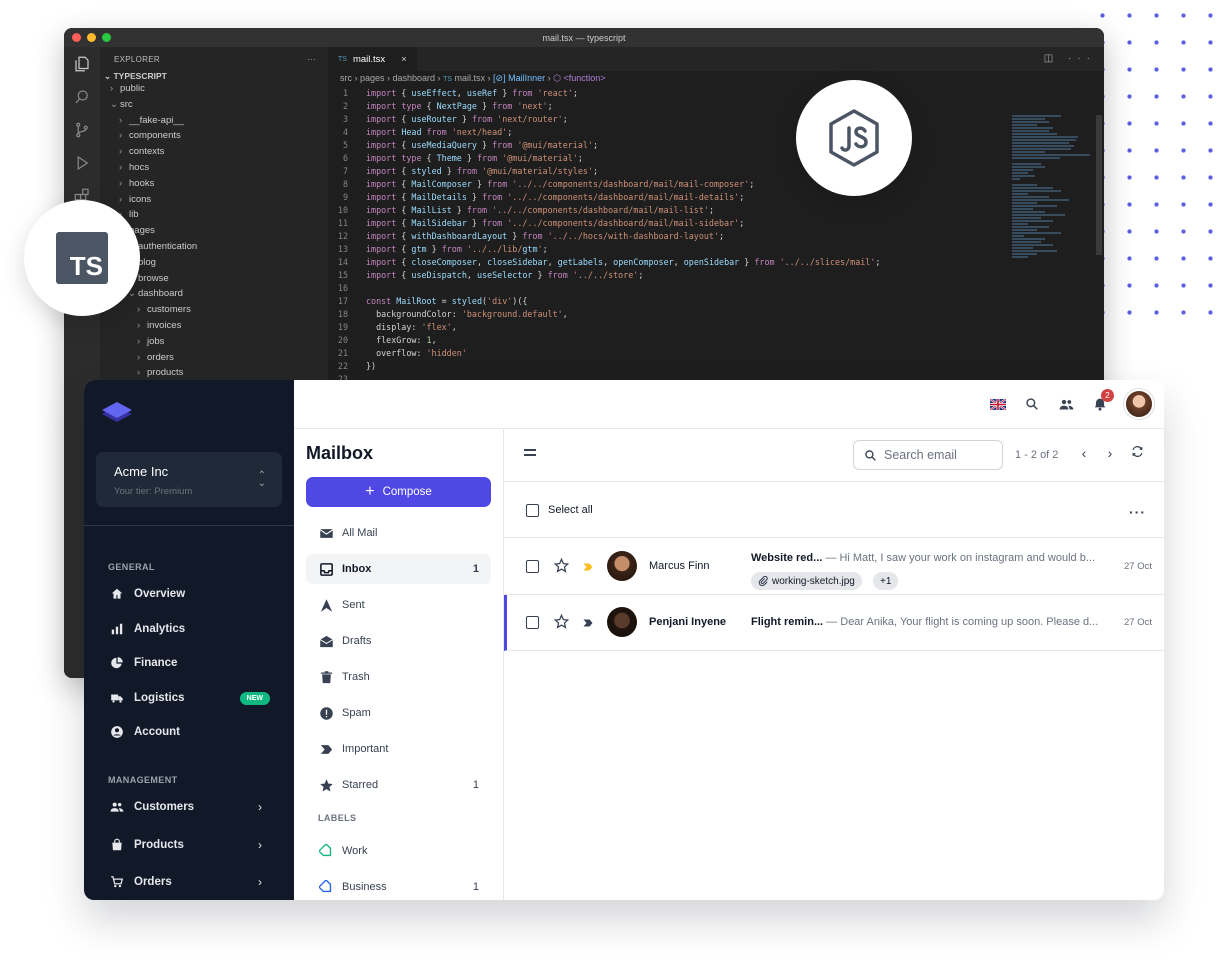  I want to click on sender-name: Marcus Finn, so click(679, 566).